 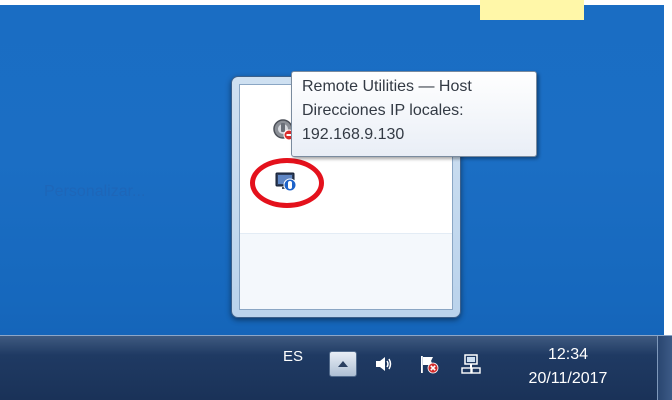 I want to click on chevron-up-icon, so click(x=343, y=364).